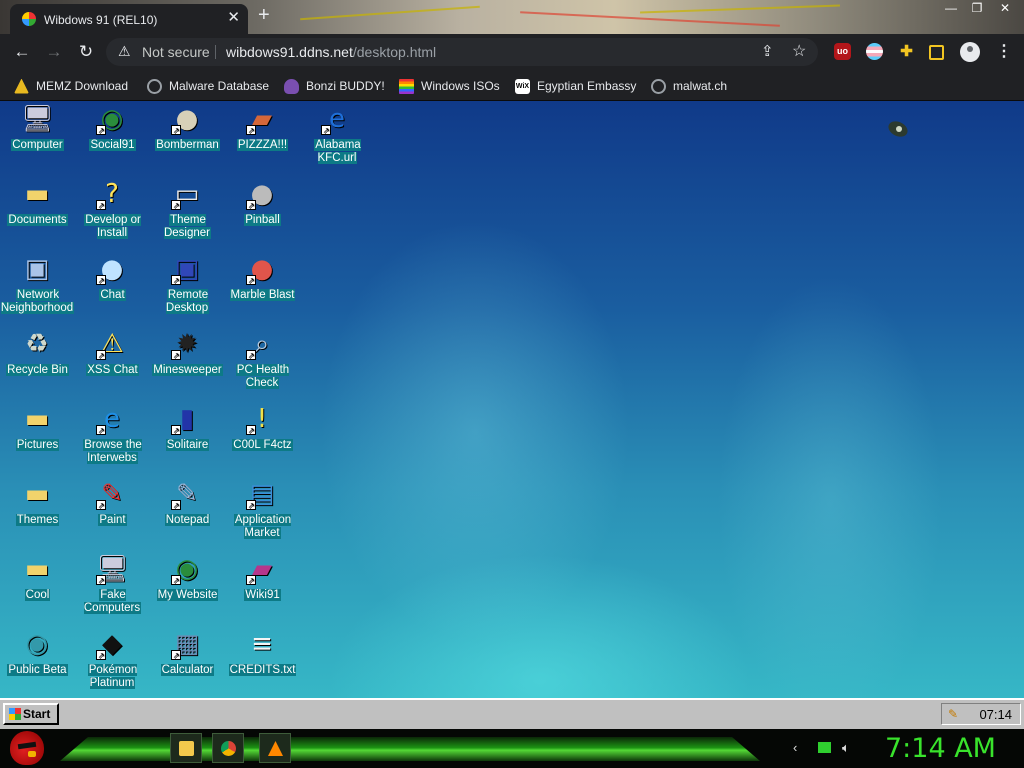 The height and width of the screenshot is (768, 1024). I want to click on bookmark-malwatch: malwat.ch, so click(689, 86).